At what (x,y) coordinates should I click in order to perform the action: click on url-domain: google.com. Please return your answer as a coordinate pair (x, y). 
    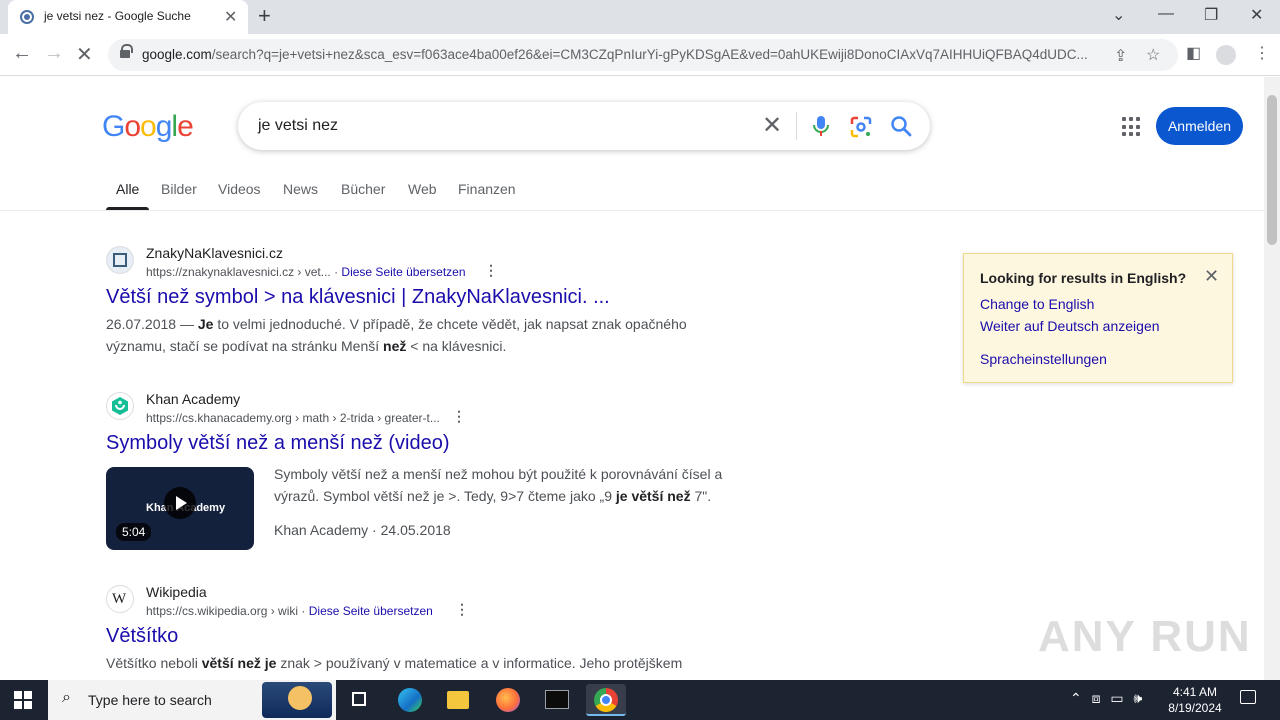
    Looking at the image, I should click on (177, 54).